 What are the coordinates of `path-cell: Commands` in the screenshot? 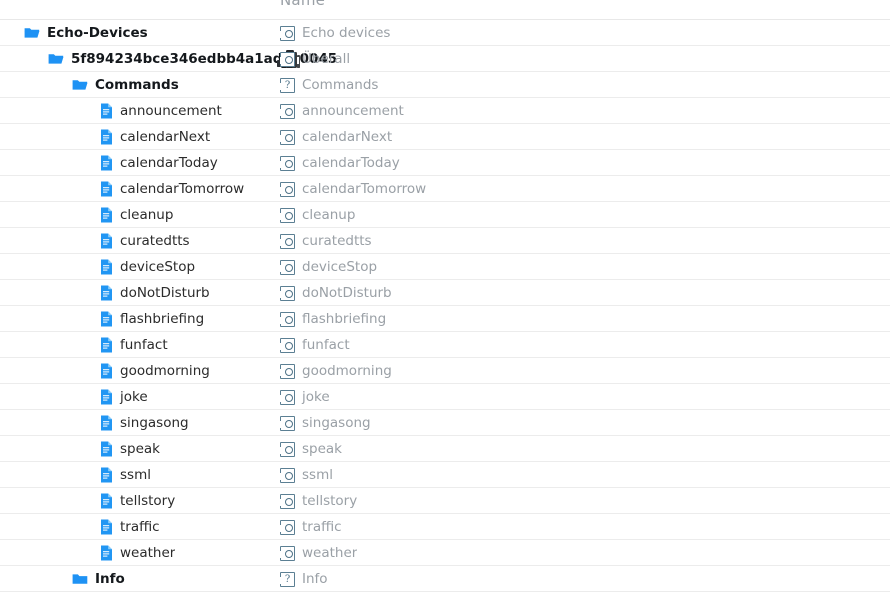 It's located at (125, 85).